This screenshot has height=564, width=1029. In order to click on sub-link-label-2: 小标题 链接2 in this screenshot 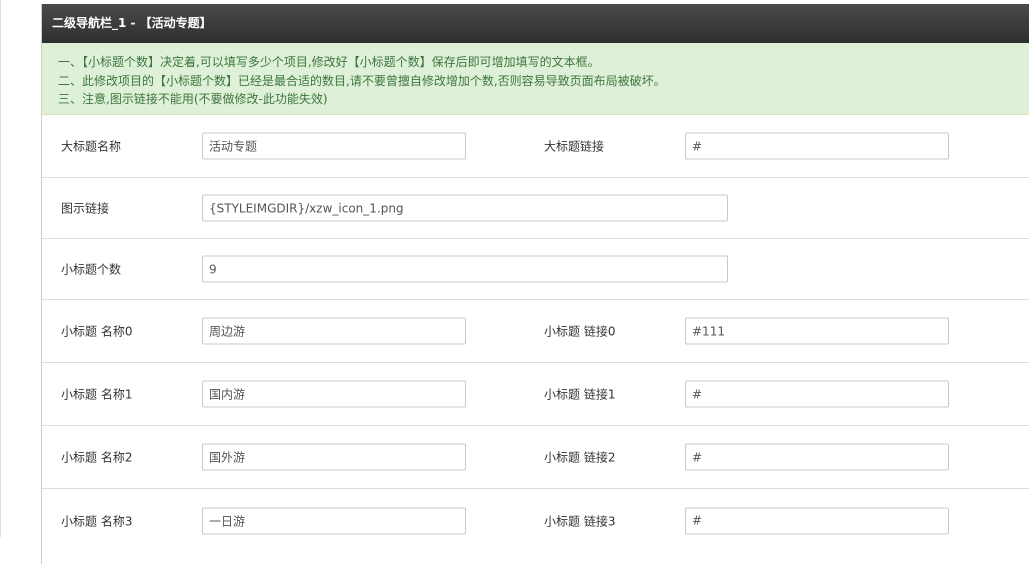, I will do `click(580, 457)`.